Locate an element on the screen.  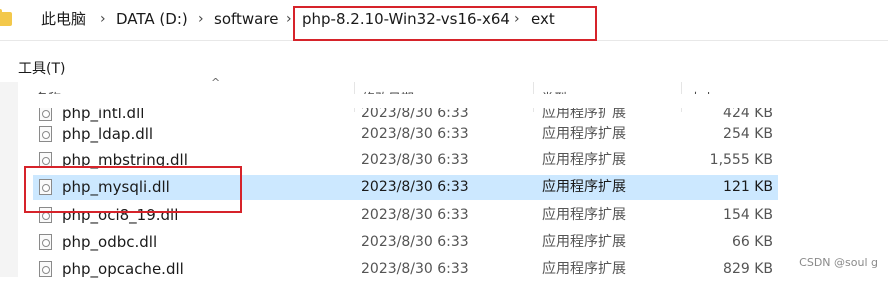
file-size: 154 KB is located at coordinates (748, 215).